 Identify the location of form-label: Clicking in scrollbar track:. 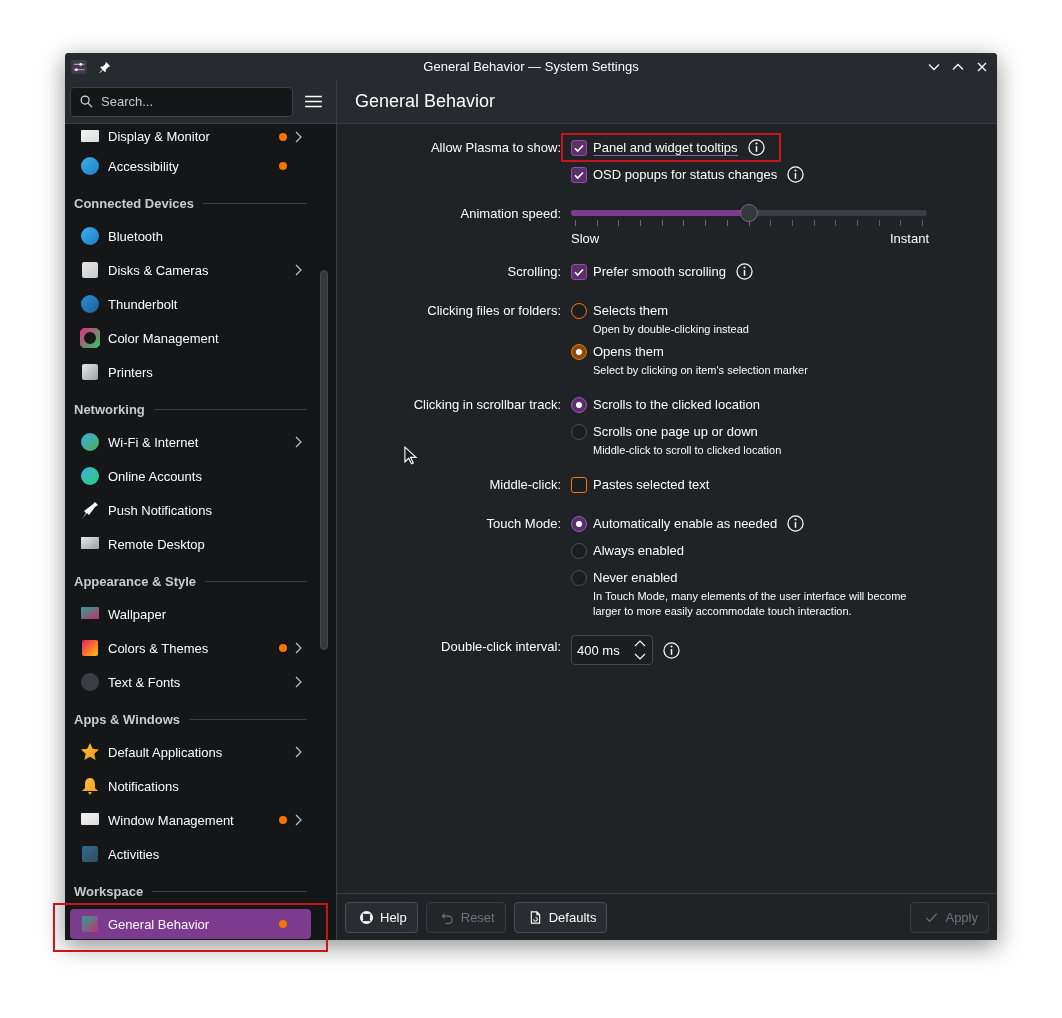
(487, 405).